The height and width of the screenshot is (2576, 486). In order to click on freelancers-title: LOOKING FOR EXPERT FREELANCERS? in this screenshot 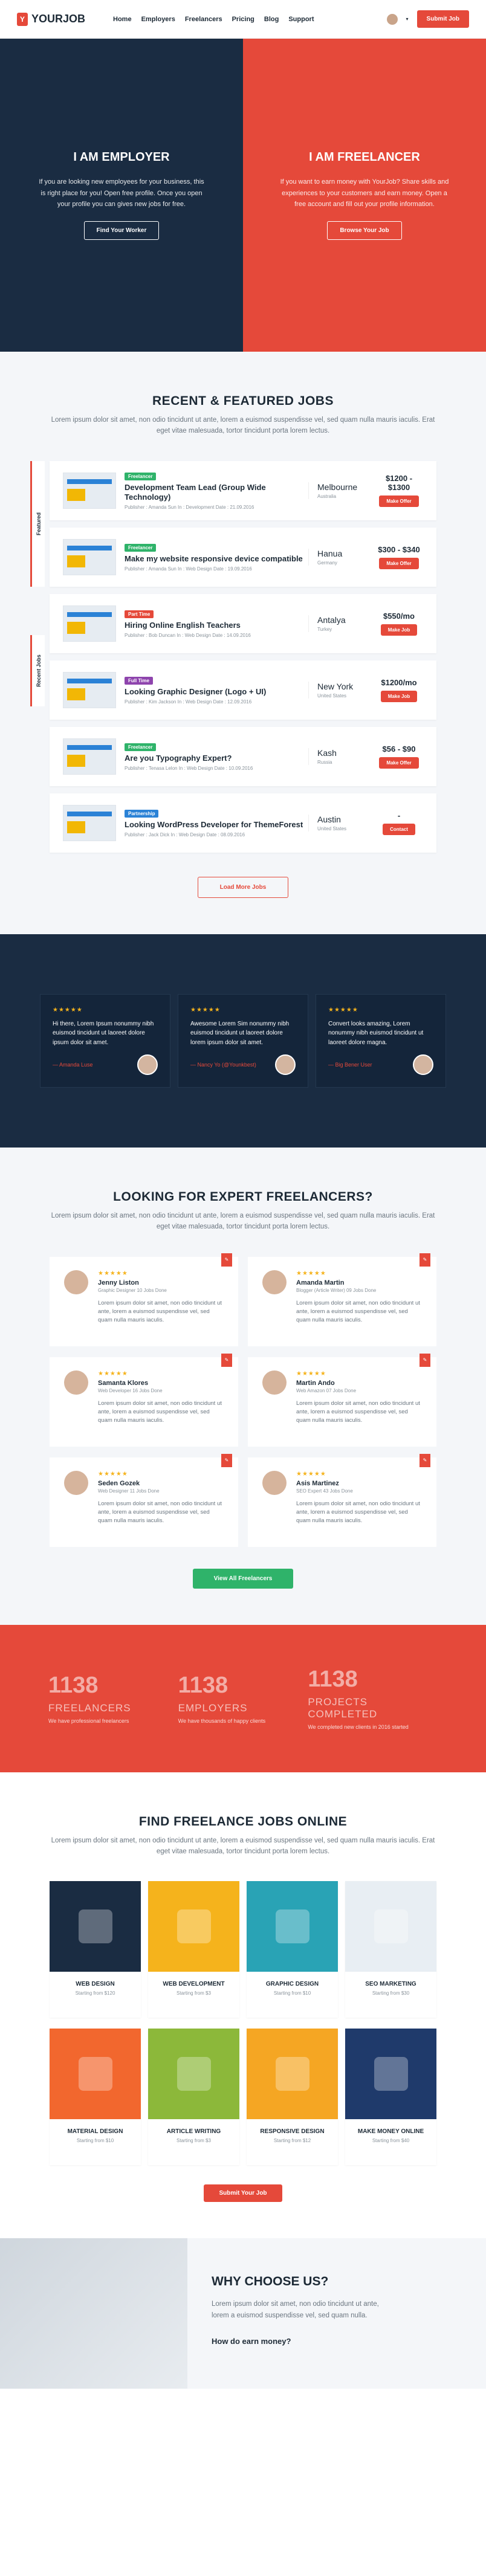, I will do `click(243, 1197)`.